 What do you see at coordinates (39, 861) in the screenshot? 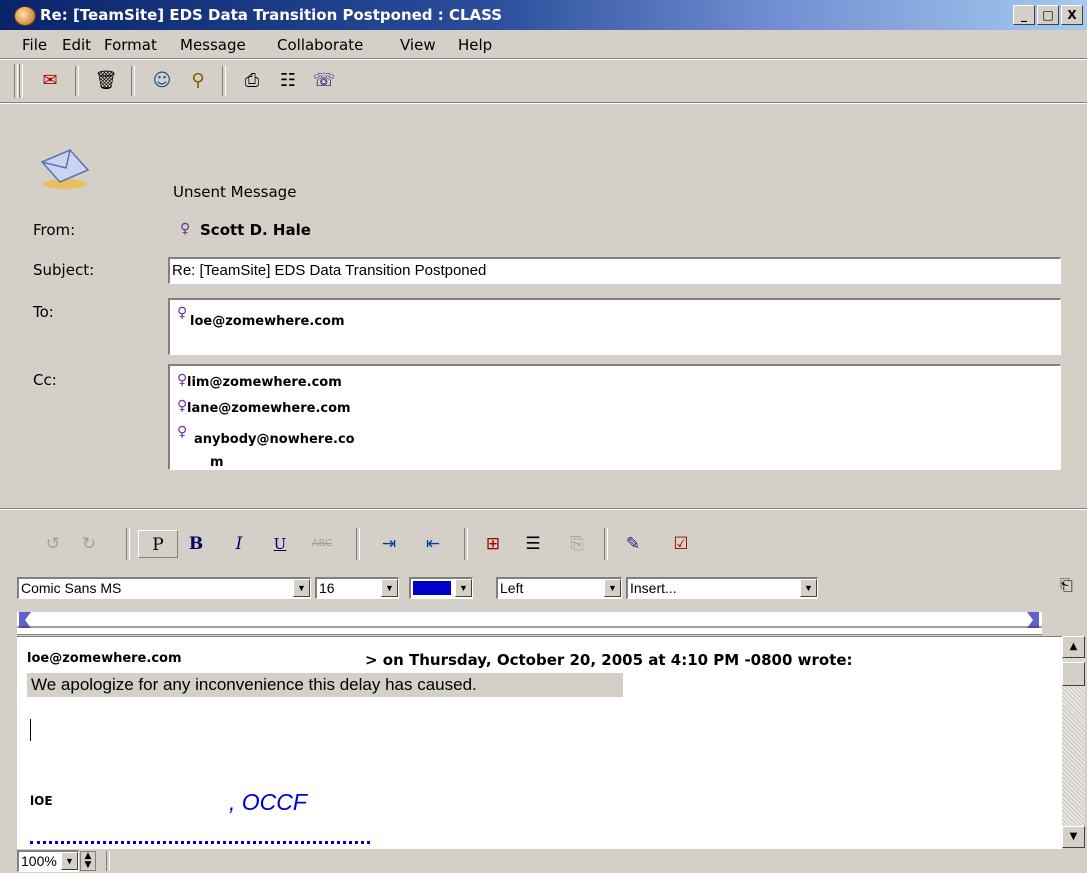
I see `zoom-value: 100%` at bounding box center [39, 861].